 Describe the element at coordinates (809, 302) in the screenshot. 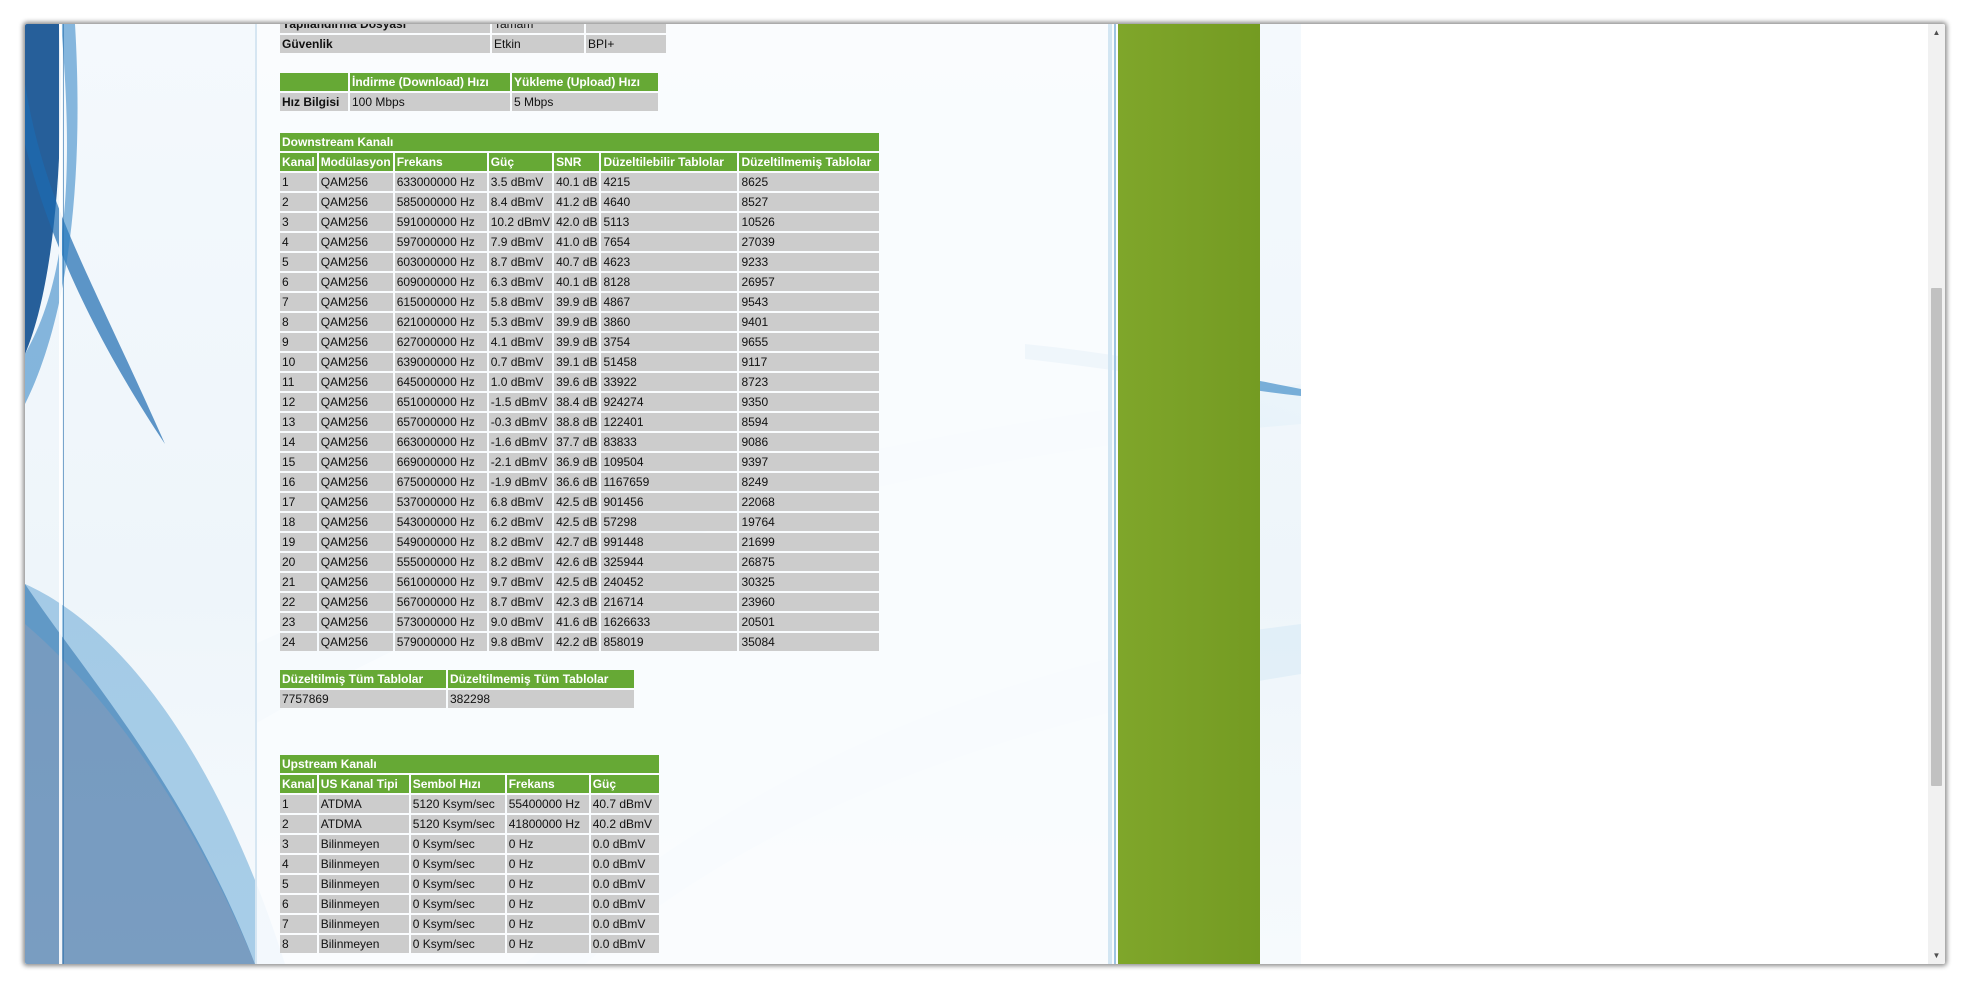

I see `downstream-cell: 9543` at that location.